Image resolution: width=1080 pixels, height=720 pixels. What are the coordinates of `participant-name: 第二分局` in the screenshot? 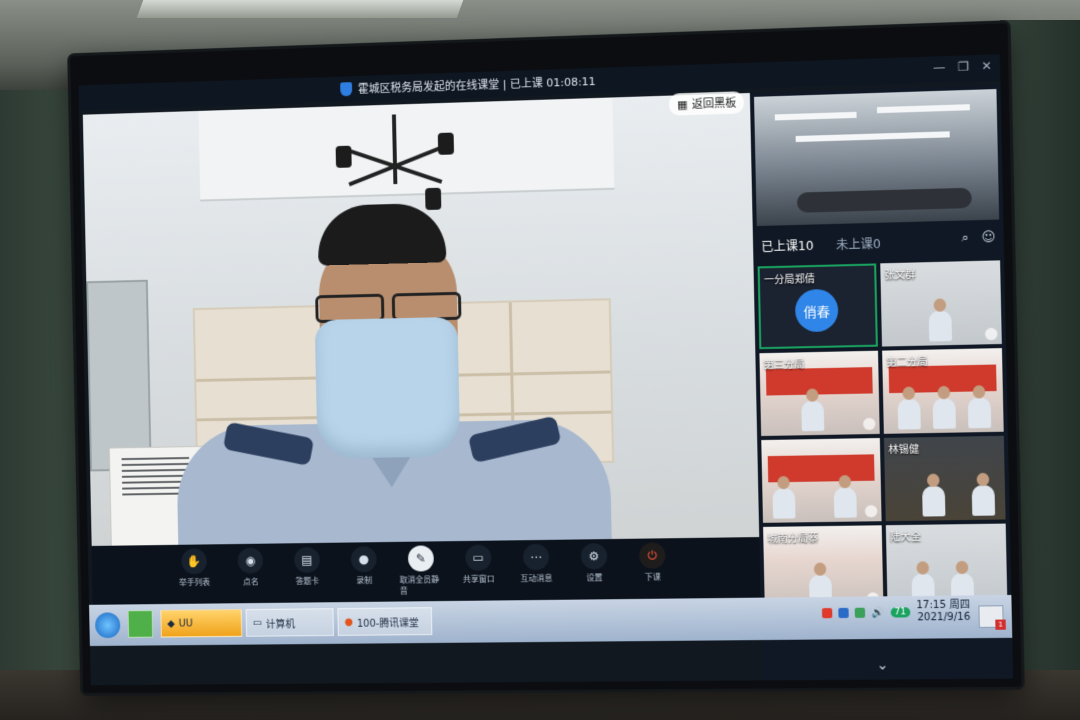 It's located at (907, 362).